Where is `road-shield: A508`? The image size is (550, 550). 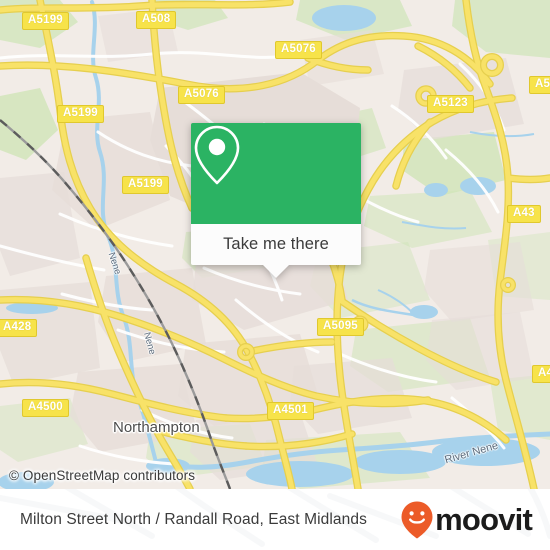
road-shield: A508 is located at coordinates (156, 20).